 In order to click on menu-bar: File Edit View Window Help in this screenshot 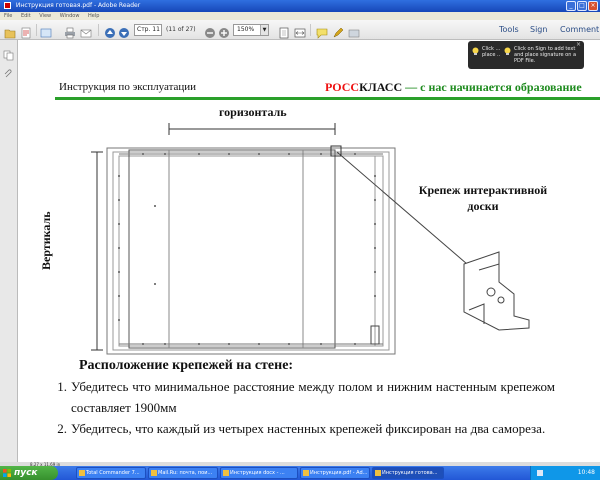, I will do `click(300, 16)`.